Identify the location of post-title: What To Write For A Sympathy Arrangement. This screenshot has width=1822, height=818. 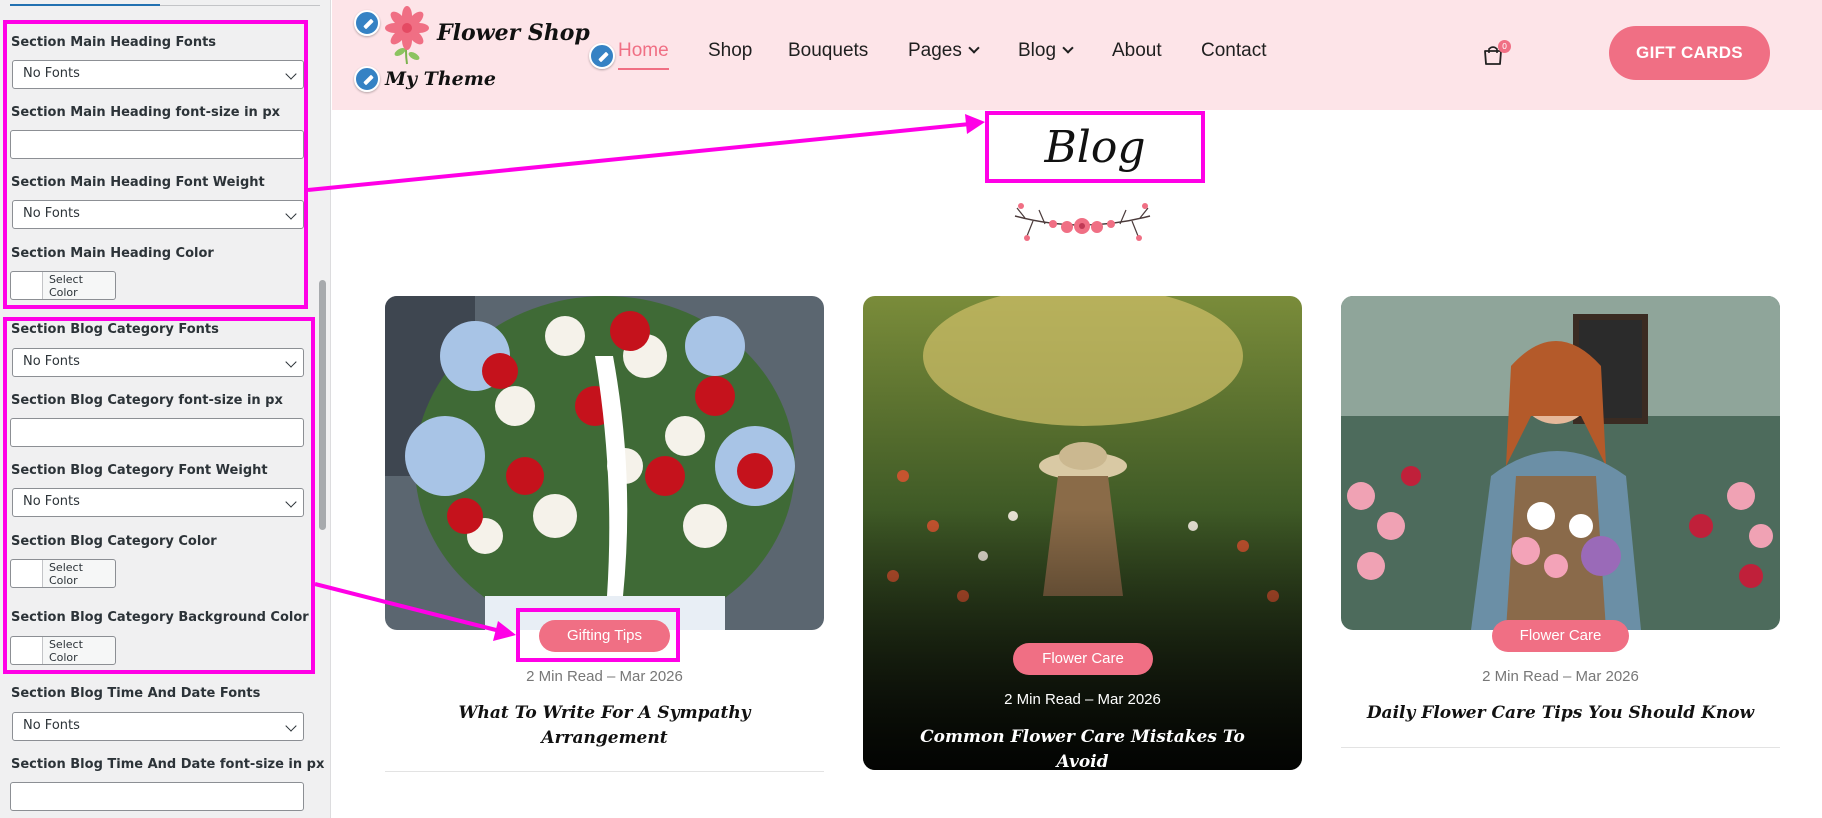
(604, 726).